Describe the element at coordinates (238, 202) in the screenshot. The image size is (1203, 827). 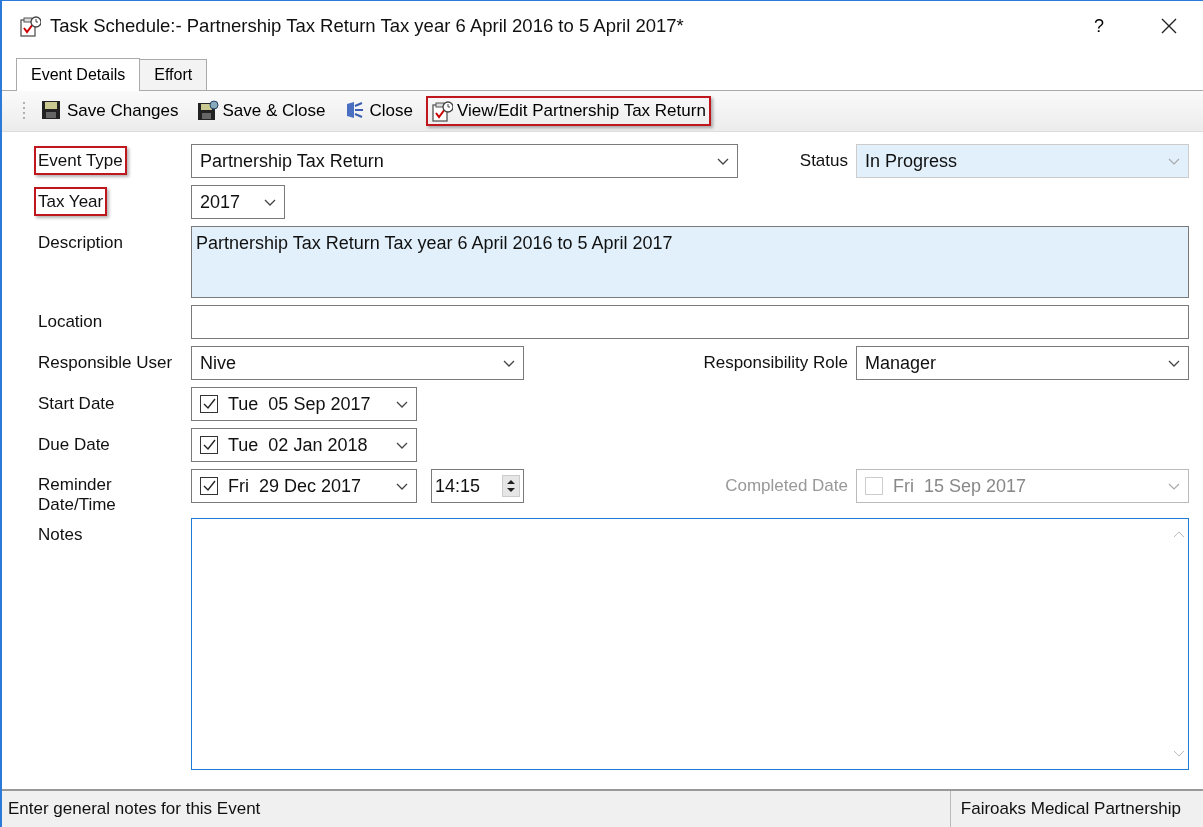
I see `dropdown: 2017` at that location.